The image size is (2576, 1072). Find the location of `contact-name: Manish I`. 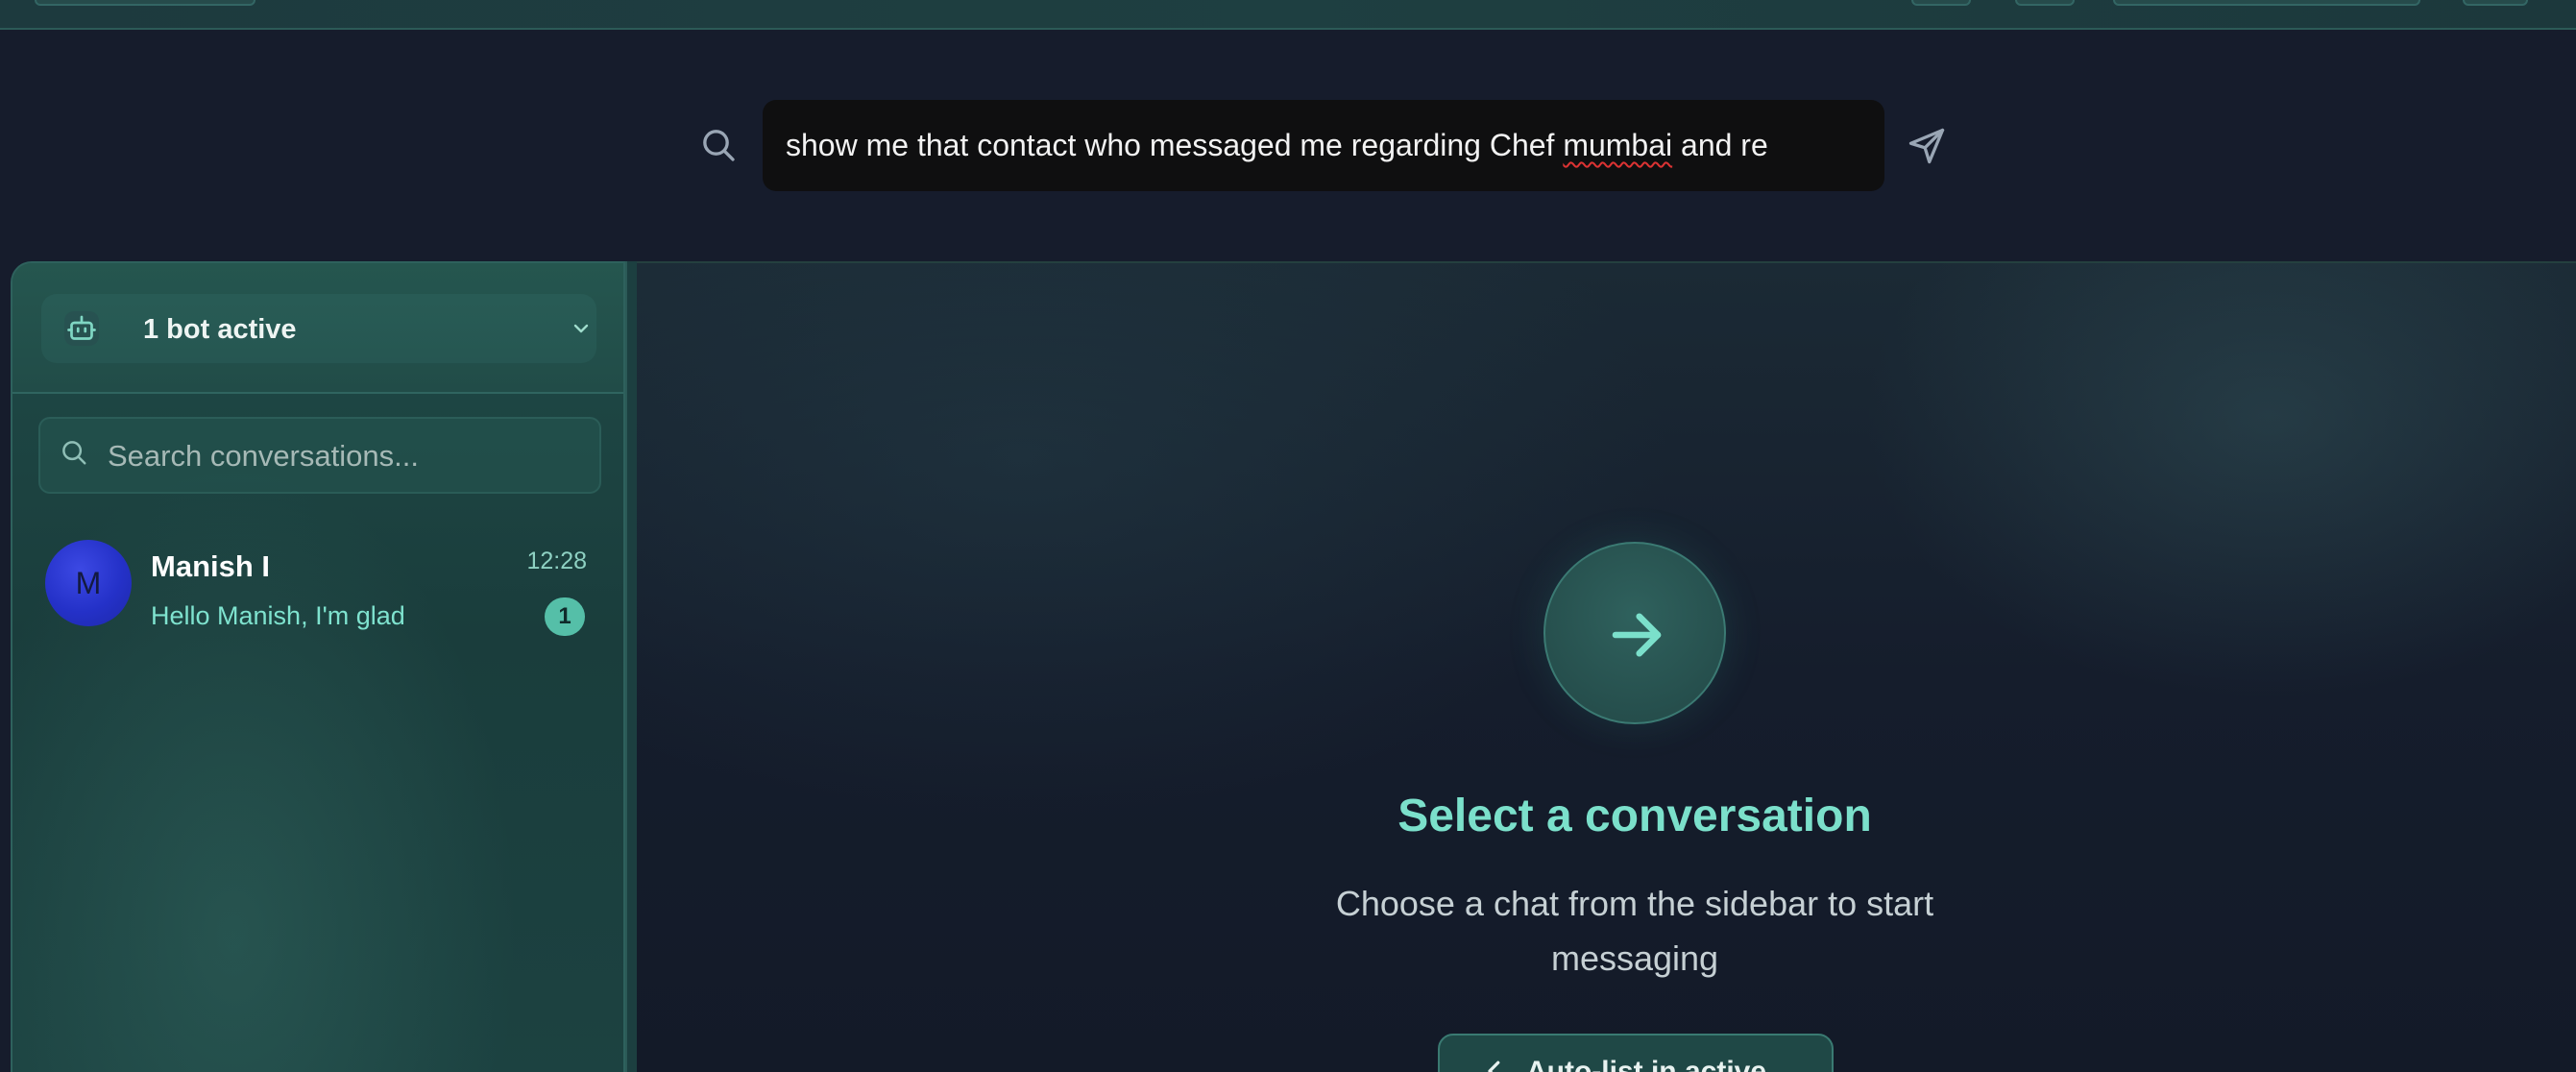

contact-name: Manish I is located at coordinates (211, 566).